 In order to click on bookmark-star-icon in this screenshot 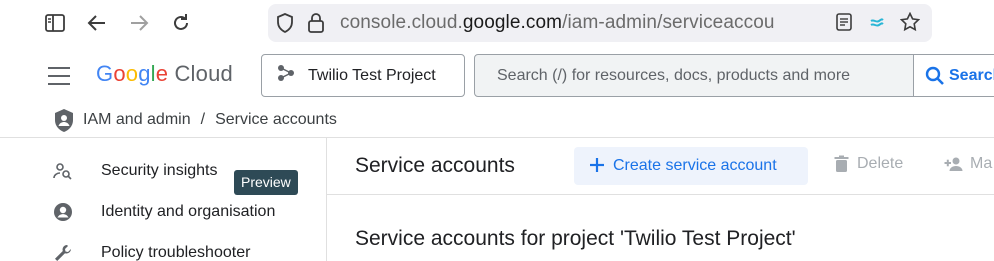, I will do `click(910, 24)`.